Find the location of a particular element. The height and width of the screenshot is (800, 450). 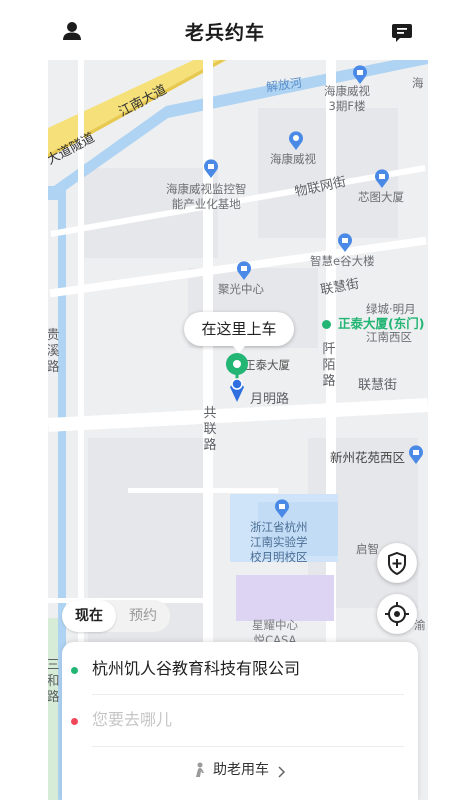

top-bar: 老兵约车 is located at coordinates (225, 30).